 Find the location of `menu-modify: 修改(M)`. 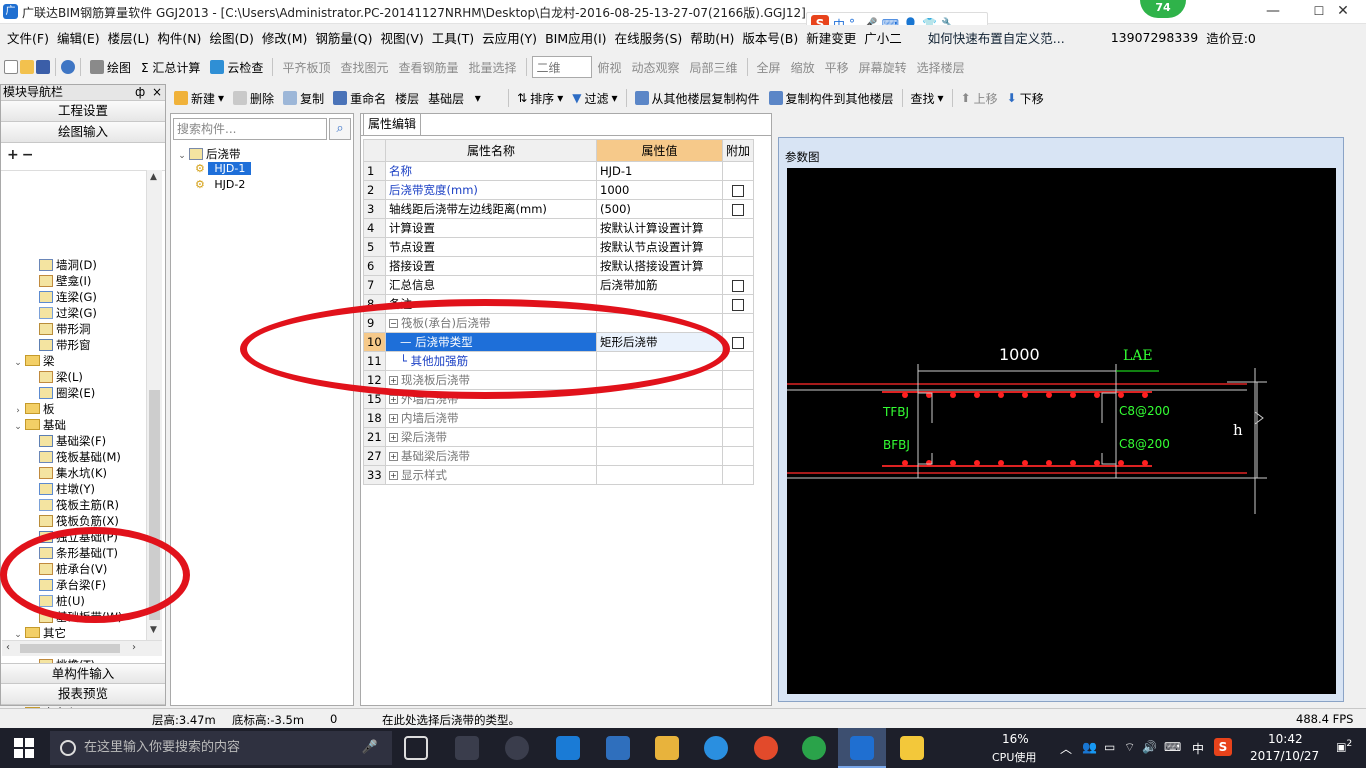

menu-modify: 修改(M) is located at coordinates (285, 37).